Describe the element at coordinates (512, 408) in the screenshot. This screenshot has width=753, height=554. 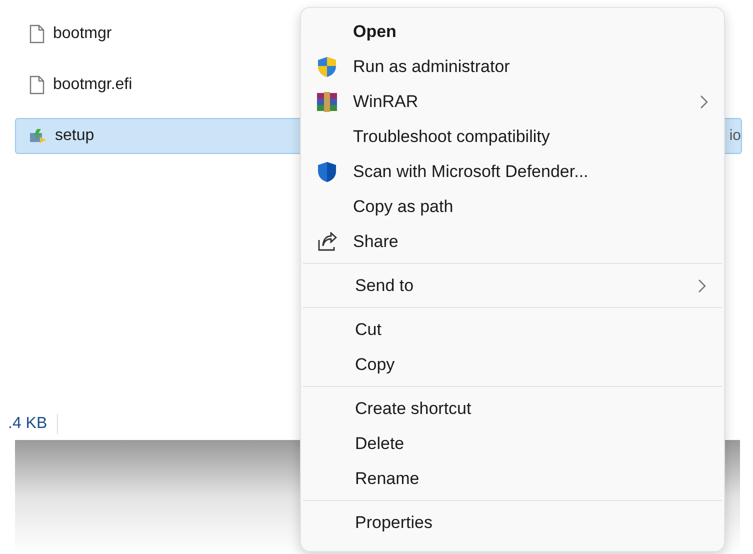
I see `menu-item: Create shortcut` at that location.